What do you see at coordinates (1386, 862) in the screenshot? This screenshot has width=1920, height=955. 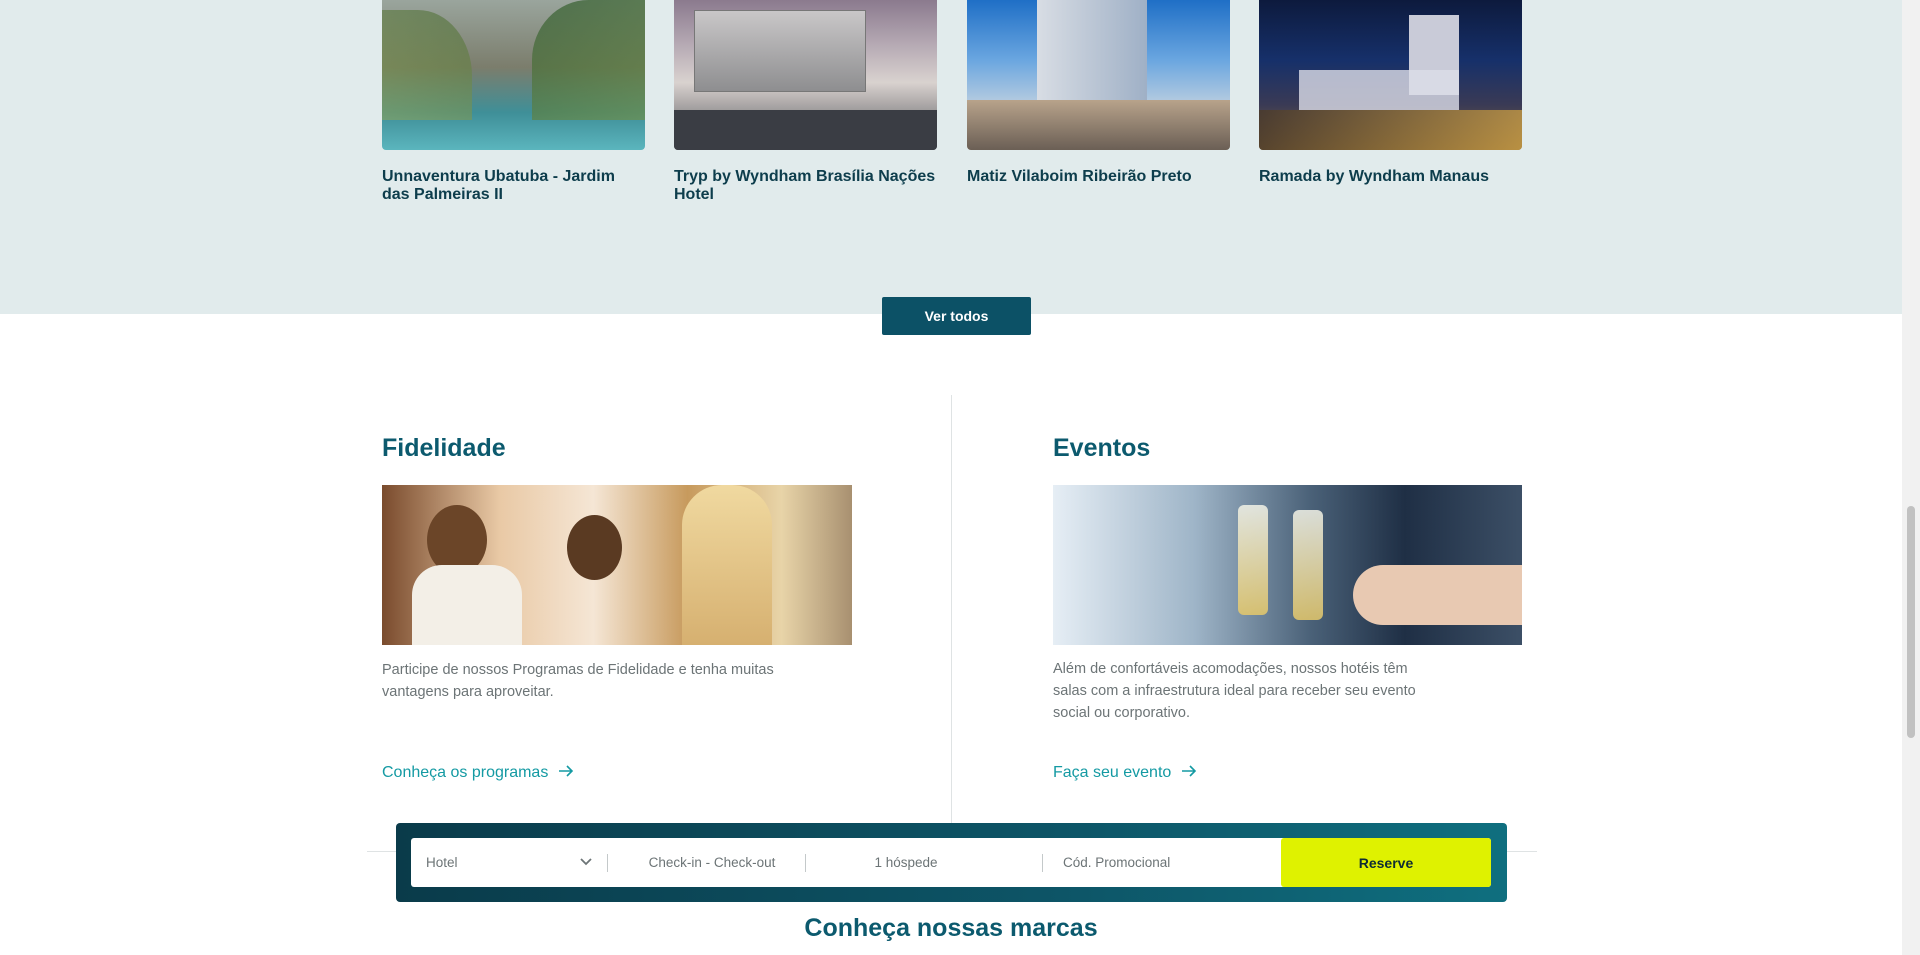 I see `reserve-button: Reserve` at bounding box center [1386, 862].